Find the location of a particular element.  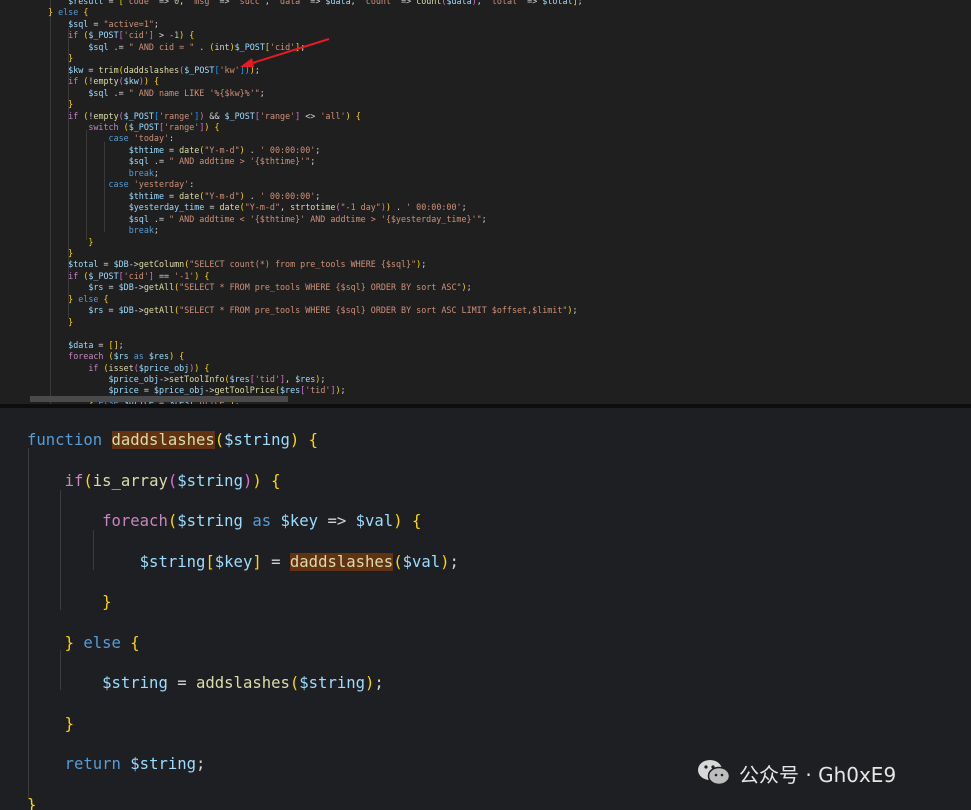

bottom-code-line-4: $string[$key] = daddslashes($val); is located at coordinates (299, 561).